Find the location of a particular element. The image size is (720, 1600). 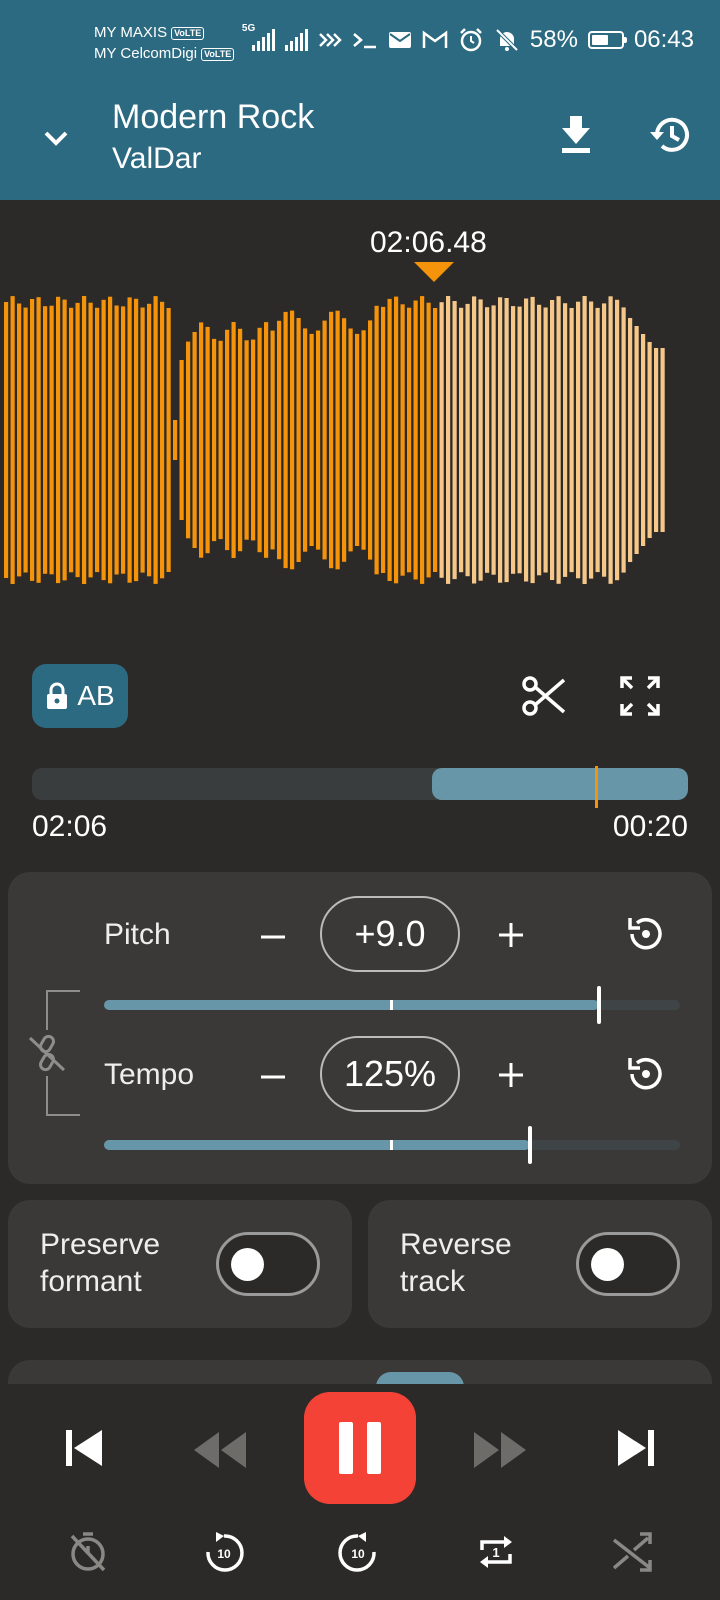

rewind-icon is located at coordinates (220, 1450).